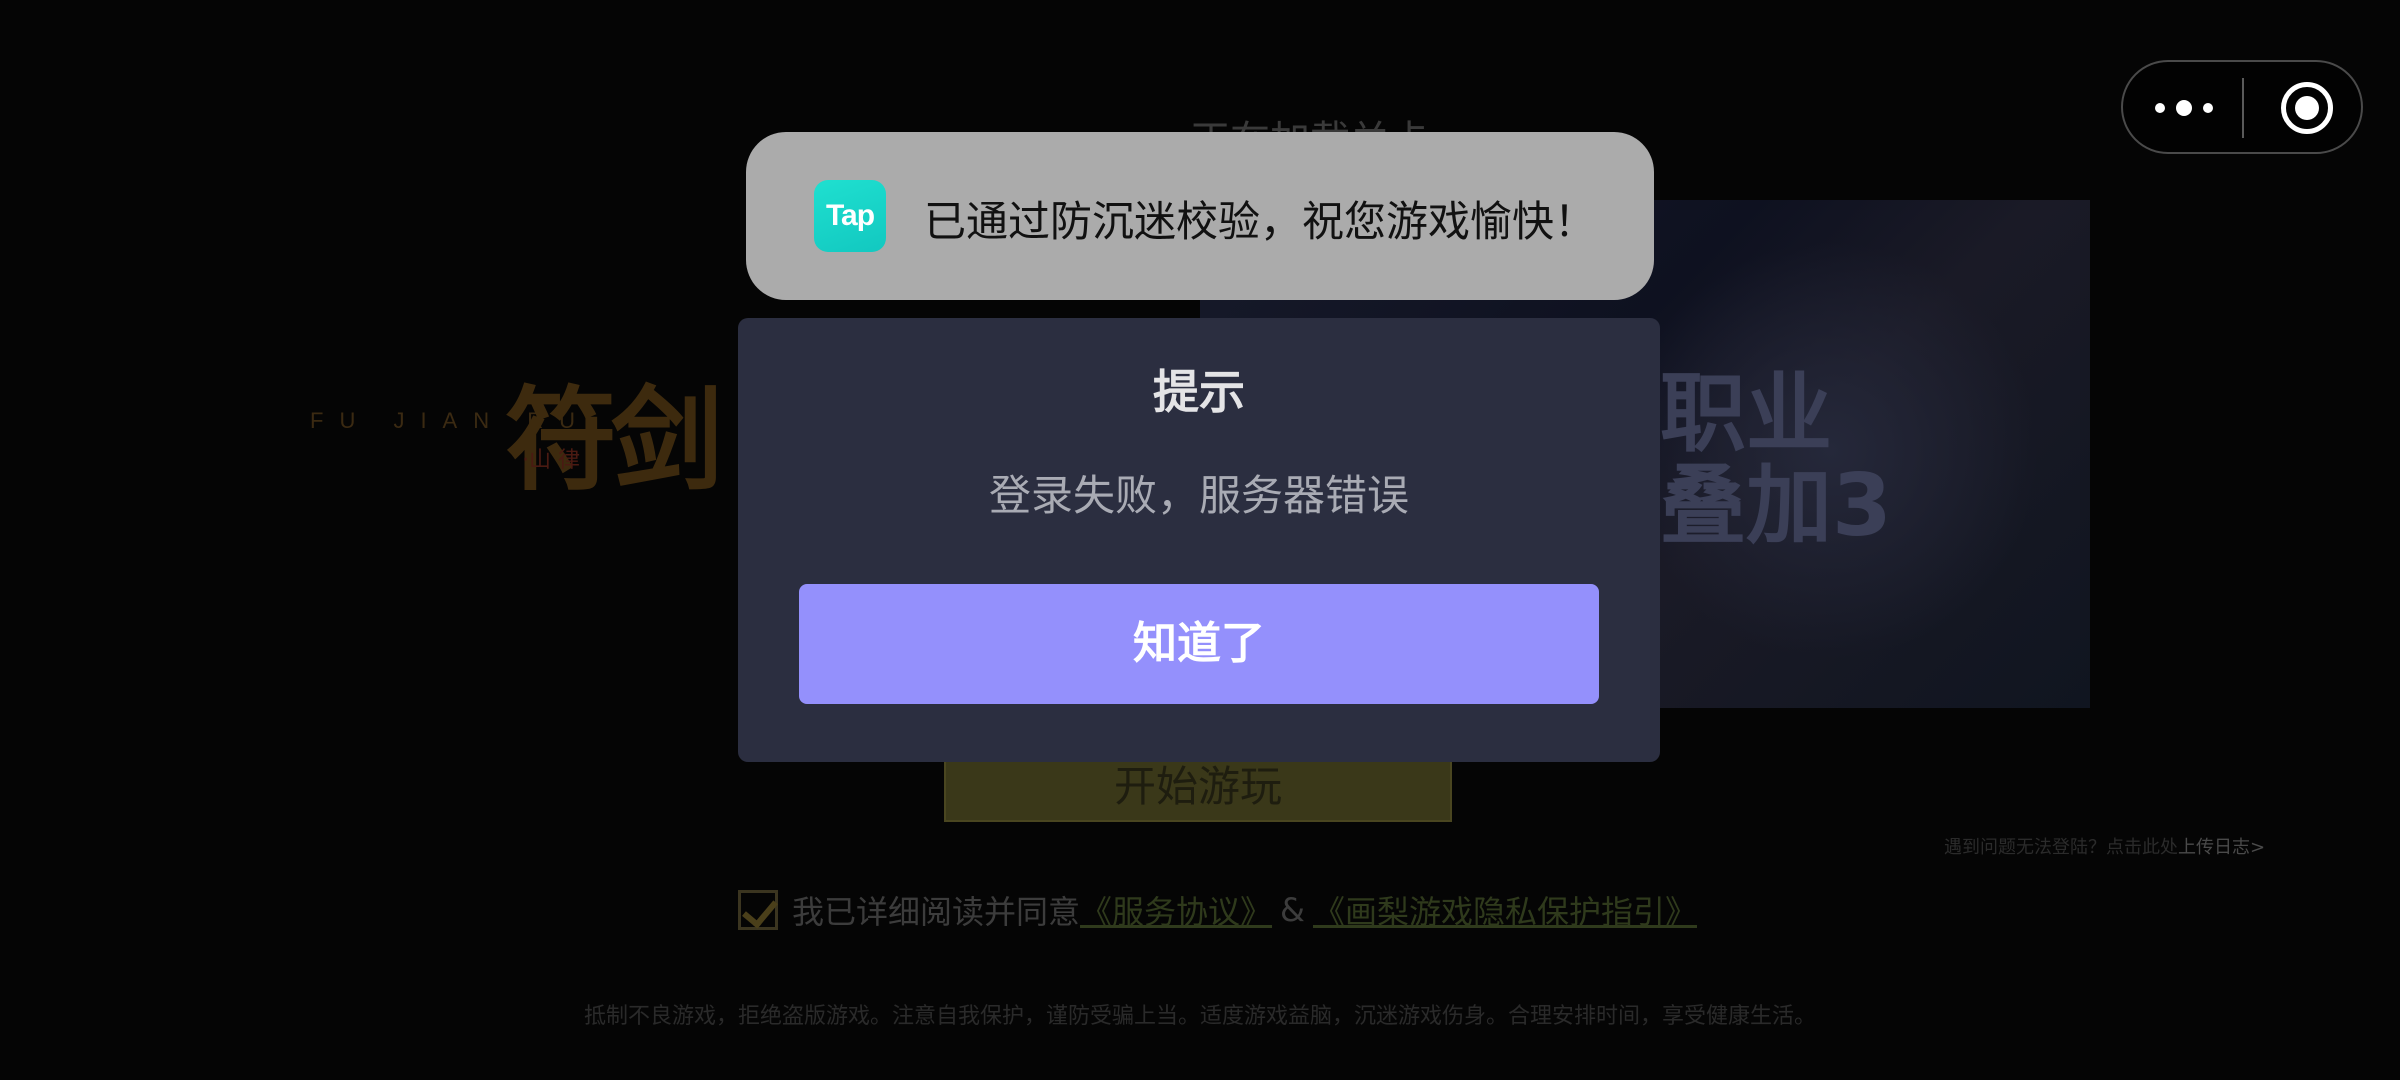 This screenshot has height=1080, width=2400. Describe the element at coordinates (2221, 847) in the screenshot. I see `help-link-text: 上传日志>` at that location.